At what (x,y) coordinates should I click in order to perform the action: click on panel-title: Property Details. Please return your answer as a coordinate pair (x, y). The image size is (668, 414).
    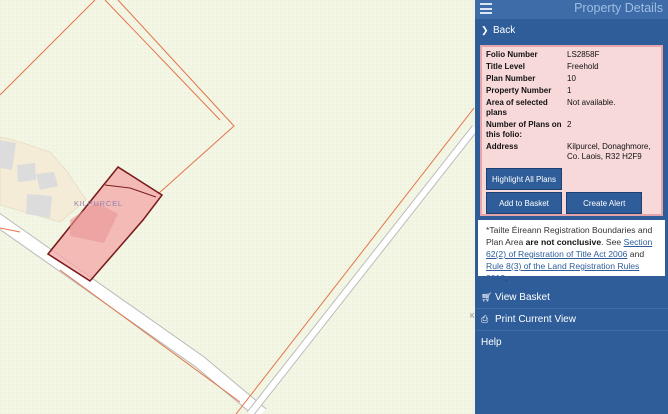
    Looking at the image, I should click on (618, 8).